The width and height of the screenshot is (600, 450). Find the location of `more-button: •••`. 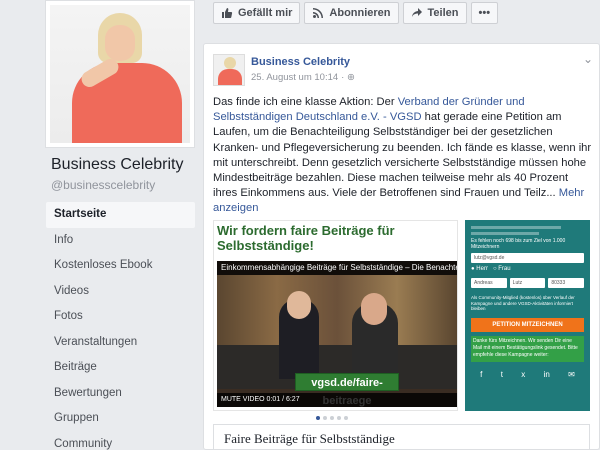

more-button: ••• is located at coordinates (484, 13).